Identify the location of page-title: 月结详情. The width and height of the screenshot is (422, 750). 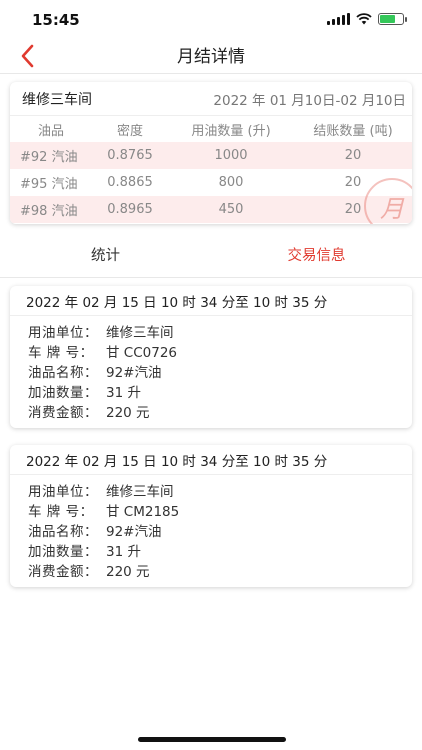
(211, 57).